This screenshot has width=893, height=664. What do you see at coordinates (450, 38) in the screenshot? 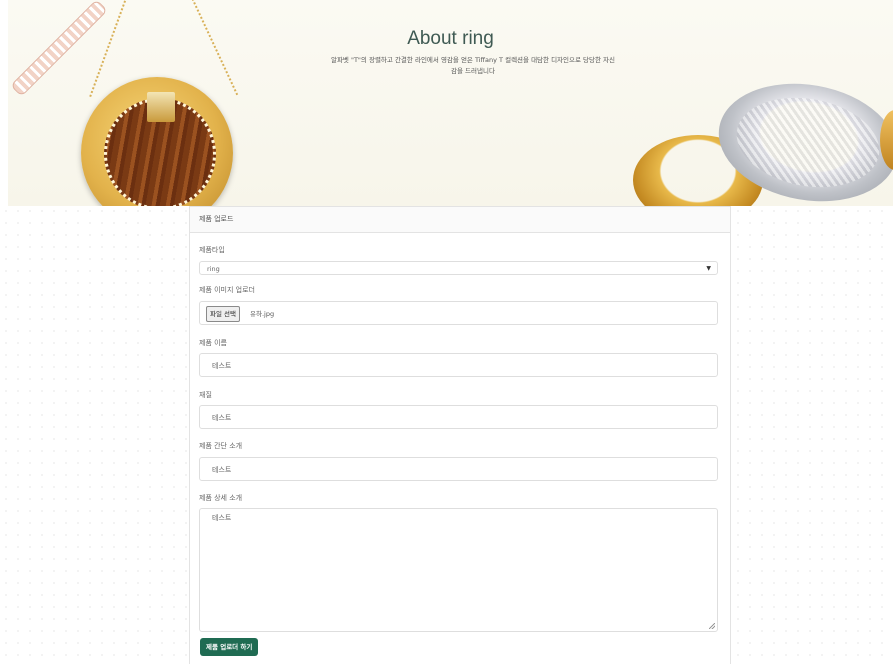
I see `page-title: About ring` at bounding box center [450, 38].